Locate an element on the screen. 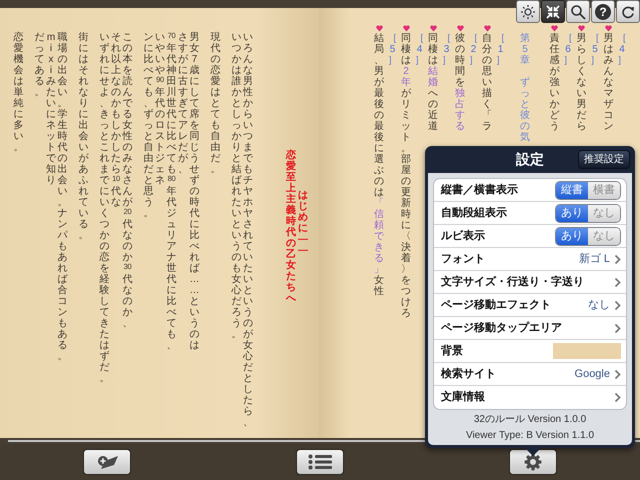 The width and height of the screenshot is (640, 480). item-number: ［6］ is located at coordinates (568, 49).